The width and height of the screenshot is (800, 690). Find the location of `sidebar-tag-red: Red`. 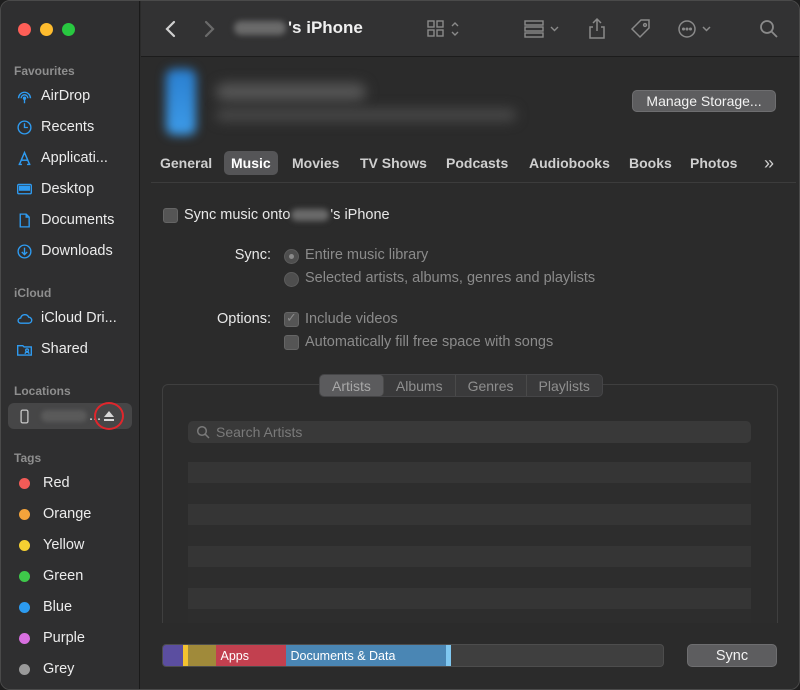

sidebar-tag-red: Red is located at coordinates (70, 483).